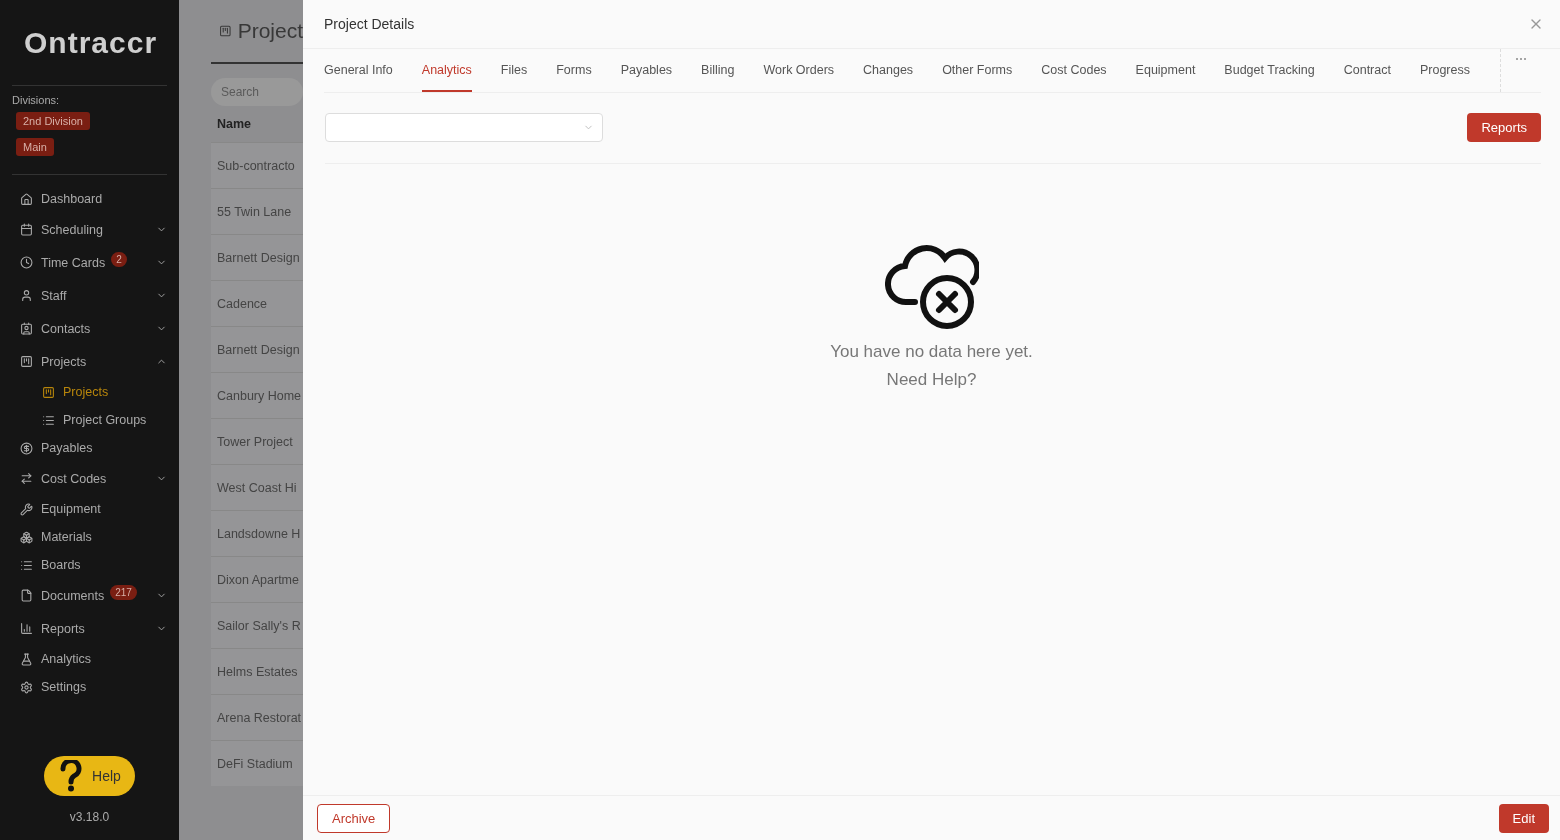 The width and height of the screenshot is (1560, 840). I want to click on division-tag: 2nd Division, so click(53, 121).